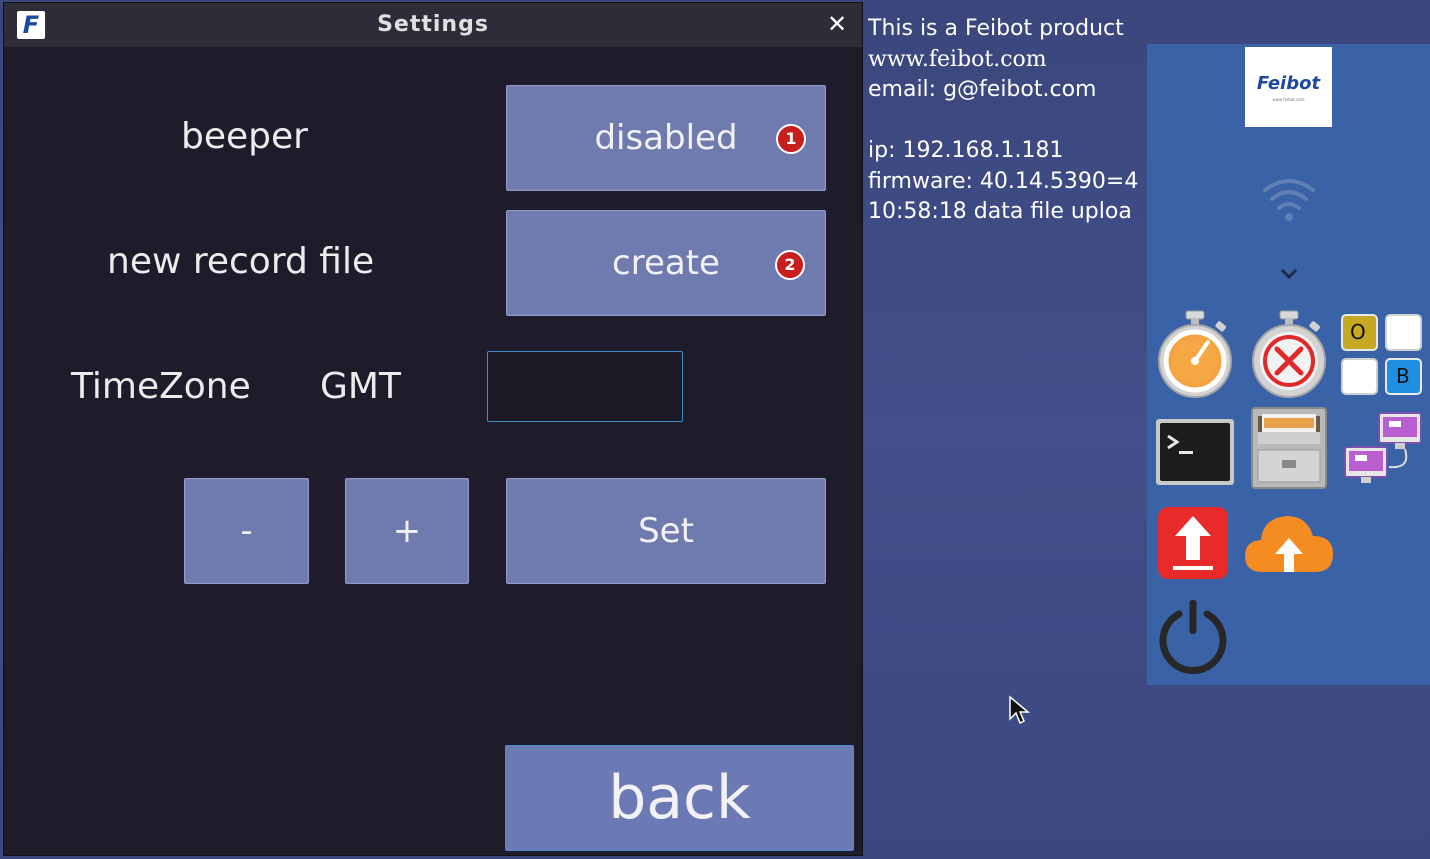 This screenshot has width=1430, height=859. What do you see at coordinates (1288, 99) in the screenshot?
I see `logo-url: www.feibot.com` at bounding box center [1288, 99].